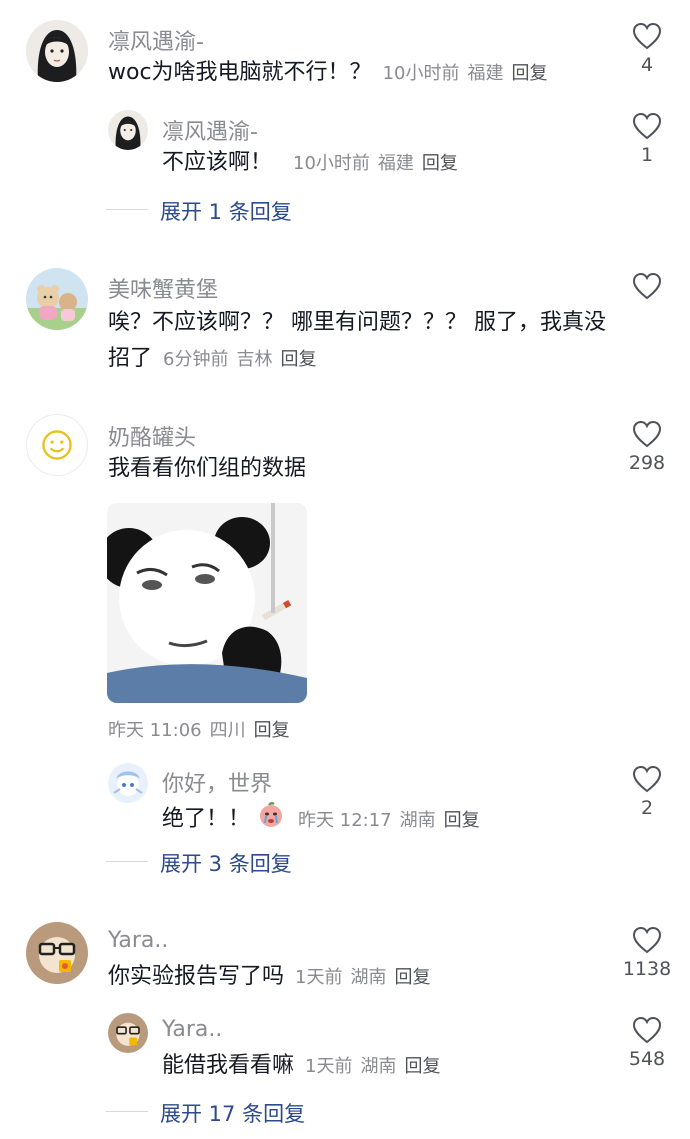 The width and height of the screenshot is (690, 1139). What do you see at coordinates (647, 808) in the screenshot?
I see `like-count: 2` at bounding box center [647, 808].